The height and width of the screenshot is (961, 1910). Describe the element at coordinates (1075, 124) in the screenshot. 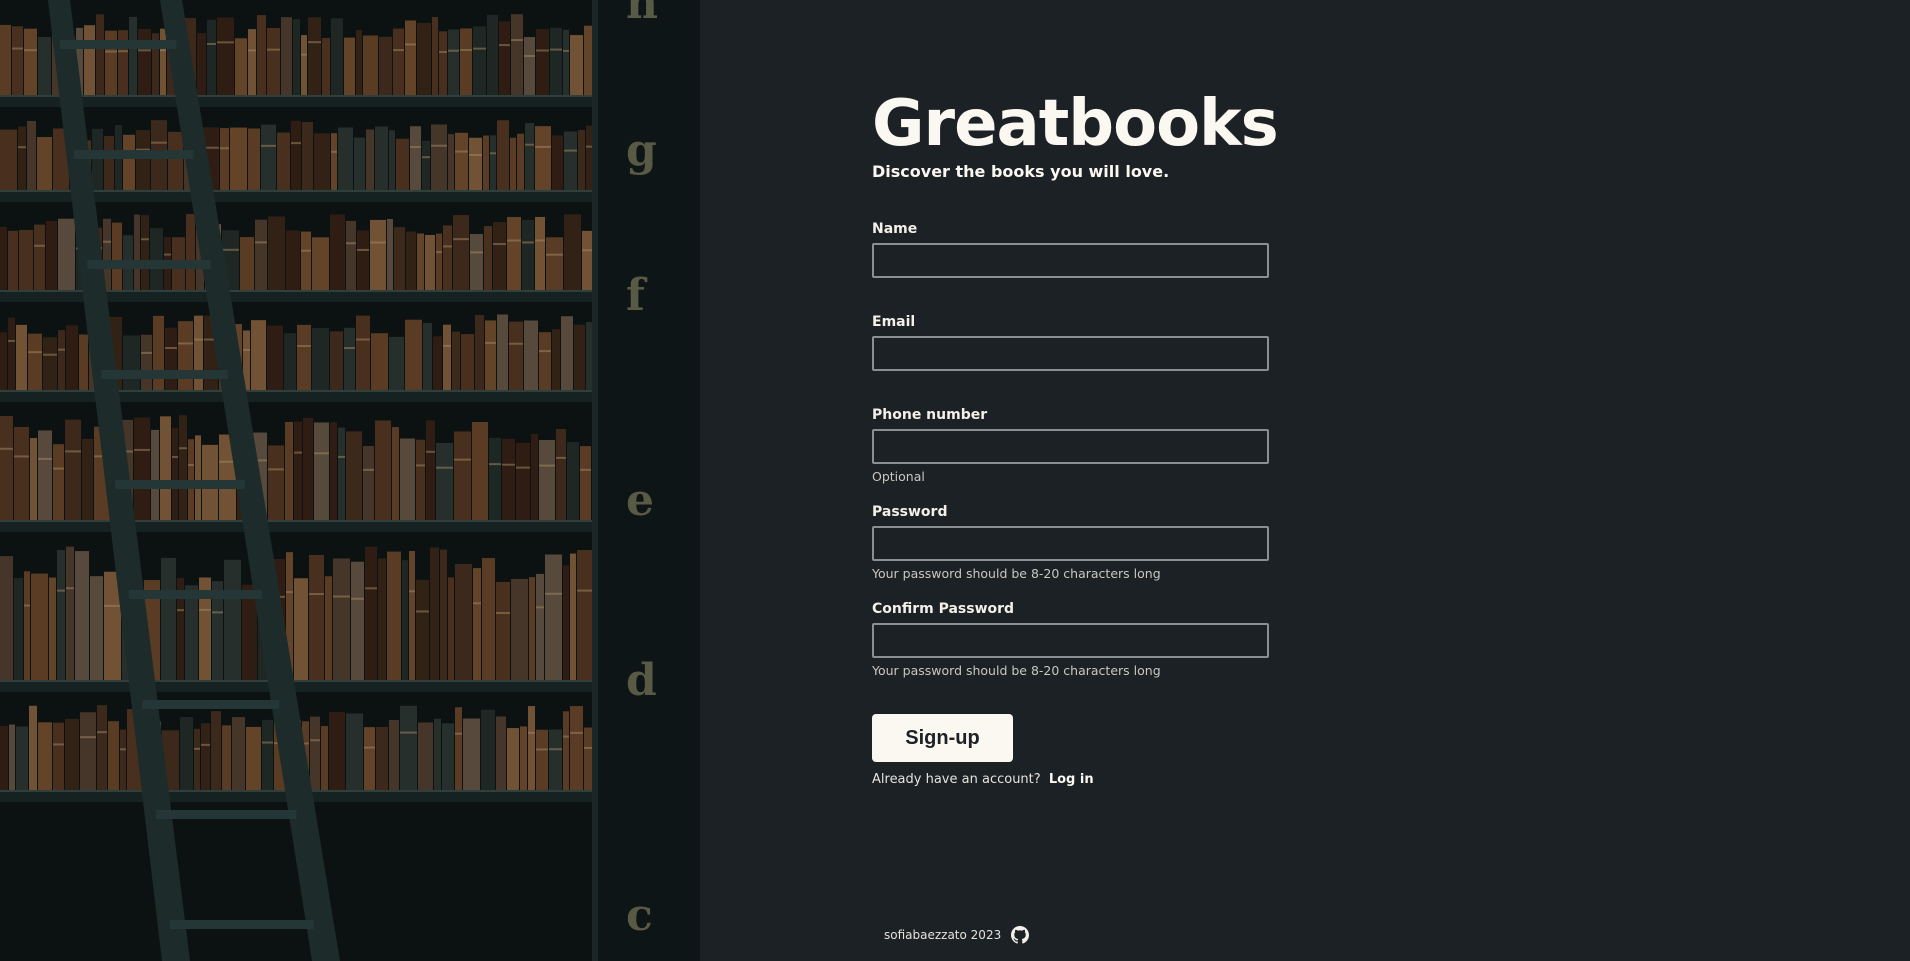

I see `brand-title: Greatbooks` at that location.